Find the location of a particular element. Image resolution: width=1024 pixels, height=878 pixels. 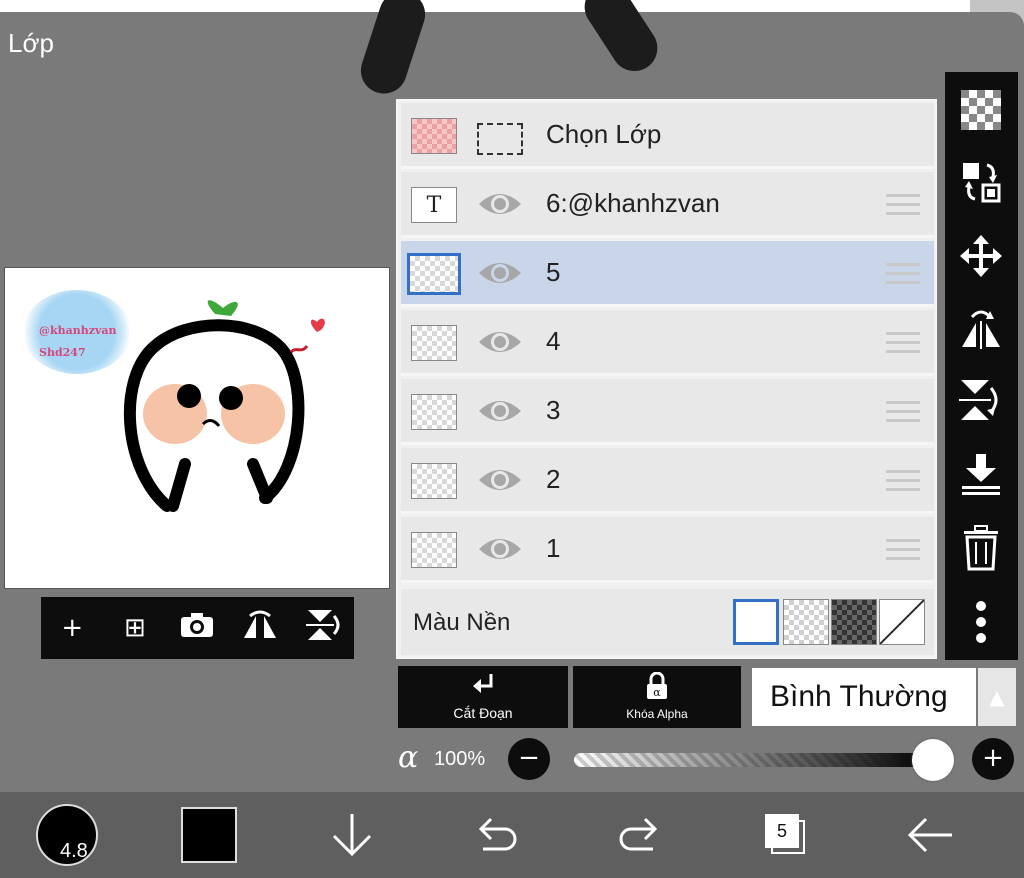

layer-name: 4 is located at coordinates (553, 341).